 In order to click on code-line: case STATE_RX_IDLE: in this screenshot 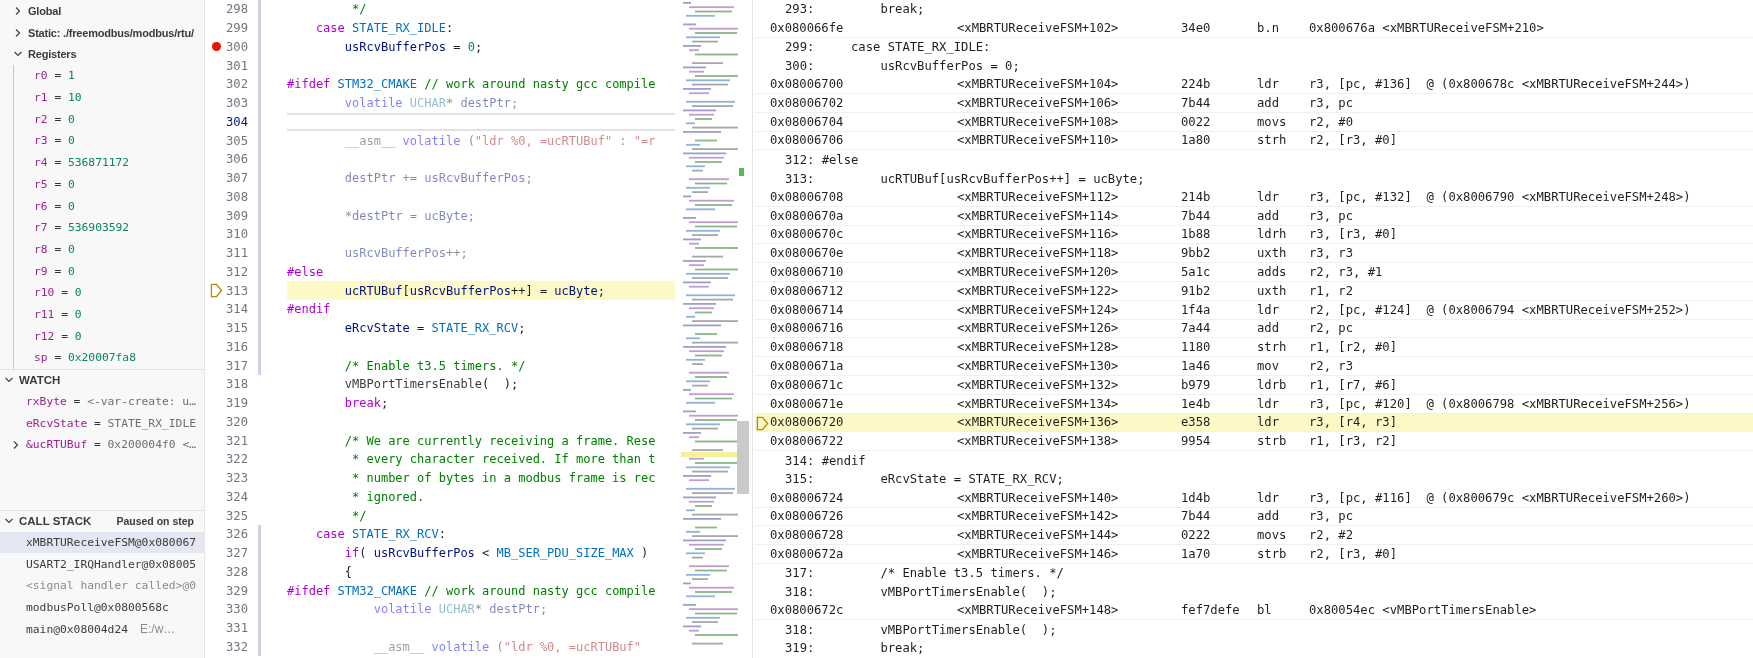, I will do `click(384, 29)`.